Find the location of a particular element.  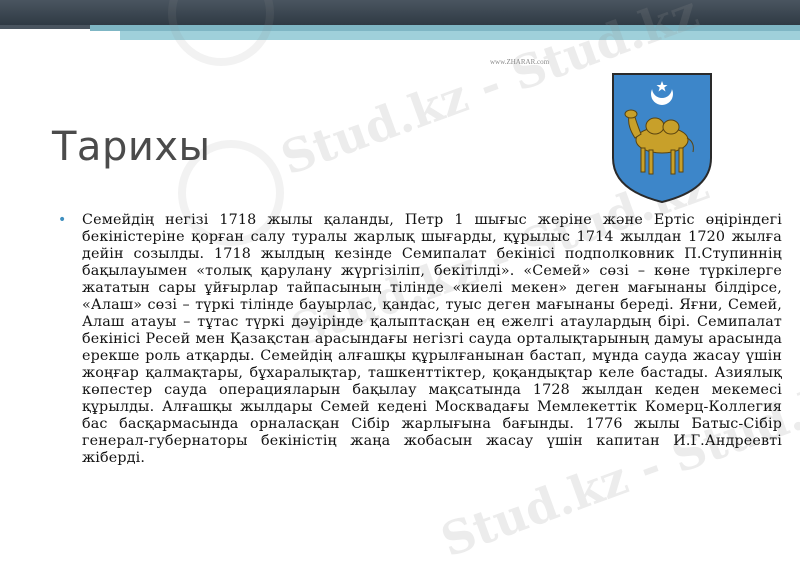

page-title: Тарихы is located at coordinates (131, 147).